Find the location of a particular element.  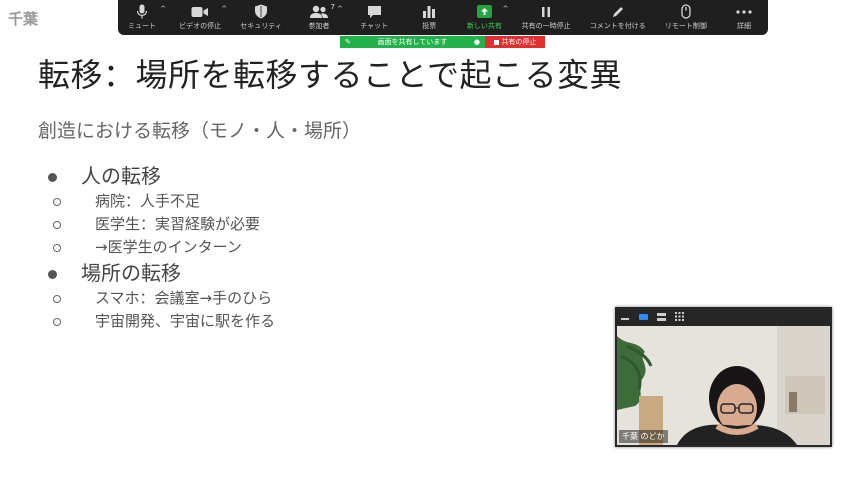

share-screen-icon is located at coordinates (484, 11).